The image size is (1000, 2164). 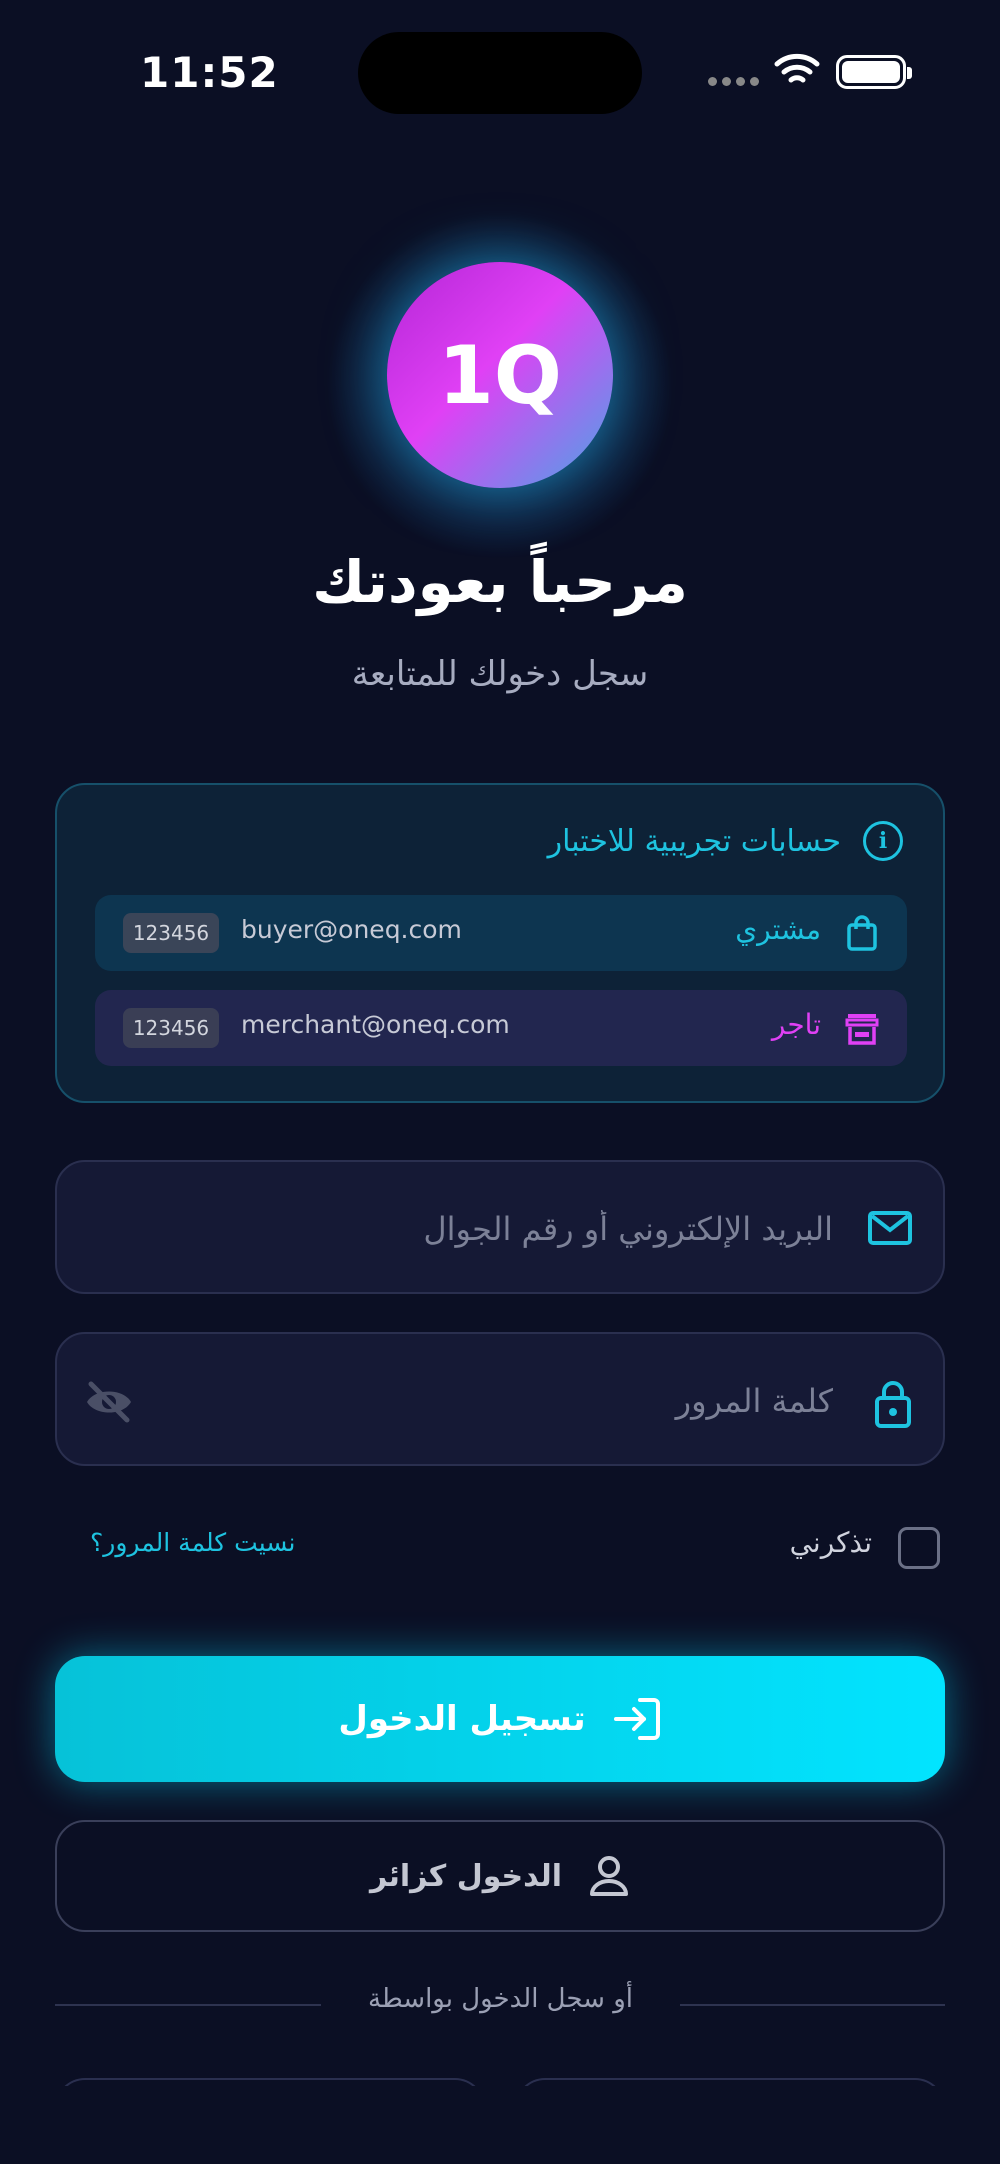 I want to click on email-input, so click(x=465, y=1229).